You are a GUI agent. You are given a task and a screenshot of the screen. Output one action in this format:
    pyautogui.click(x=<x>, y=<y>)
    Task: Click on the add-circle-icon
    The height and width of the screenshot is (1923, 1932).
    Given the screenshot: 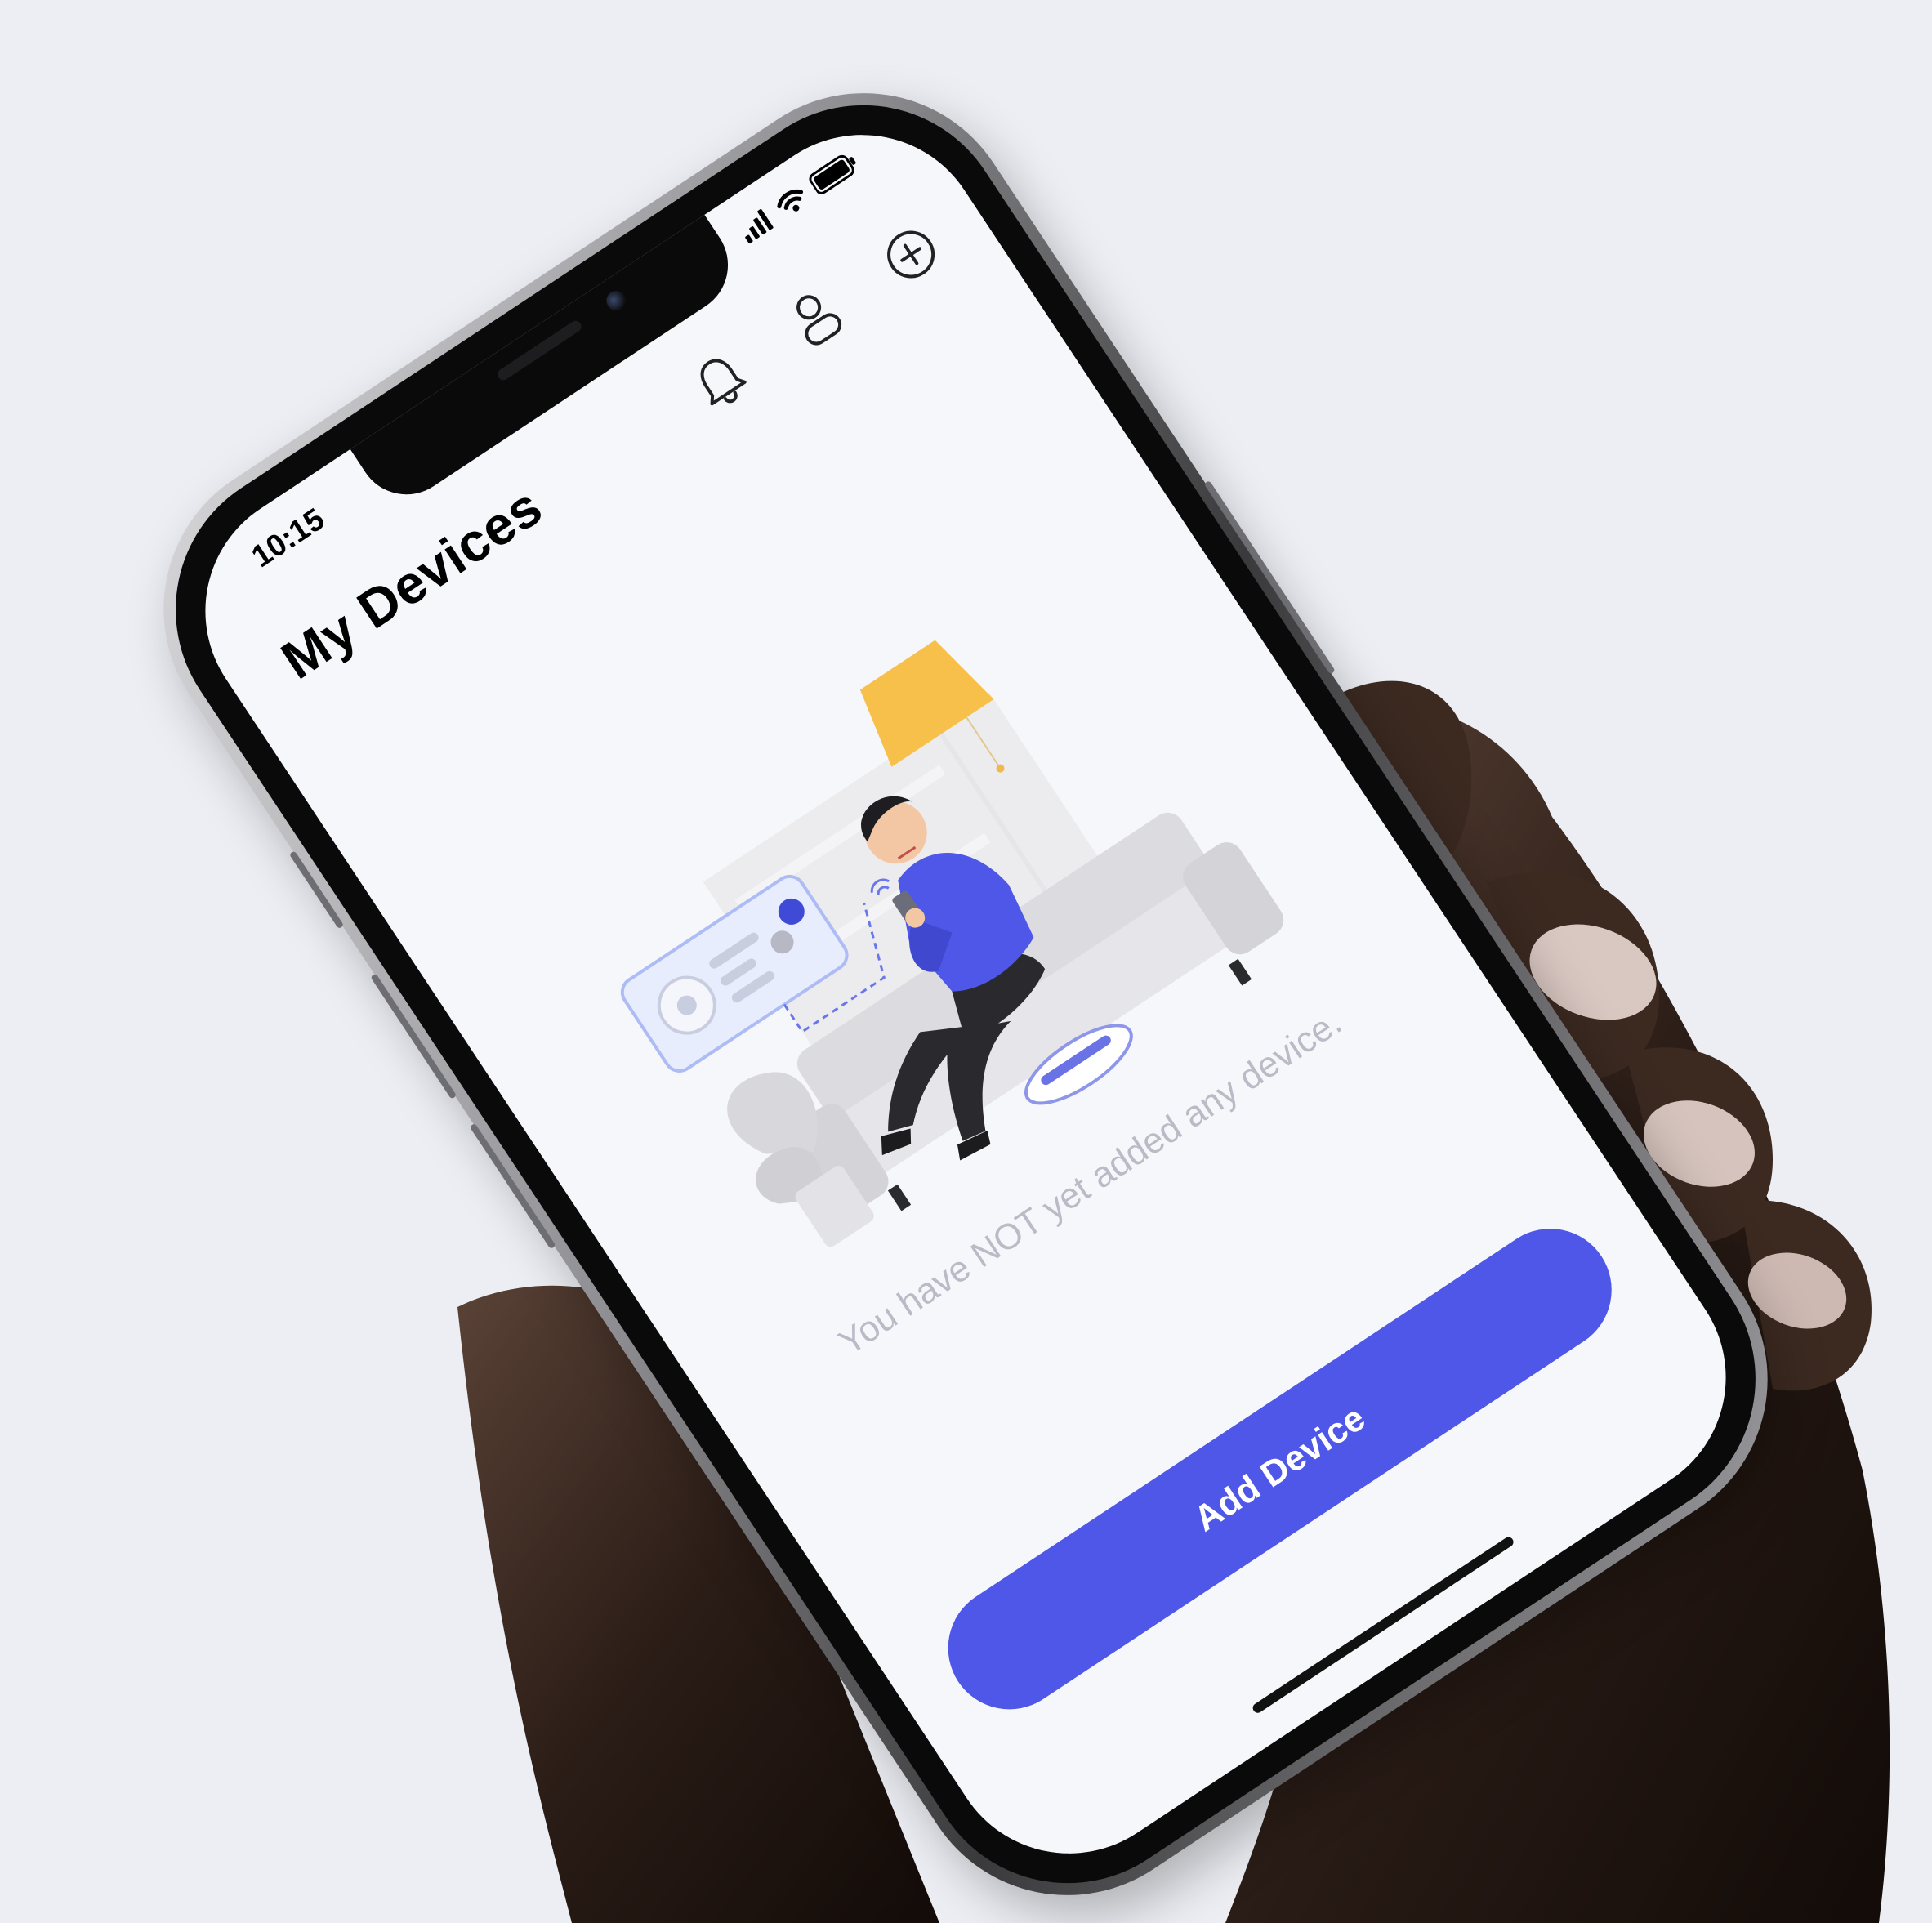 What is the action you would take?
    pyautogui.click(x=912, y=255)
    